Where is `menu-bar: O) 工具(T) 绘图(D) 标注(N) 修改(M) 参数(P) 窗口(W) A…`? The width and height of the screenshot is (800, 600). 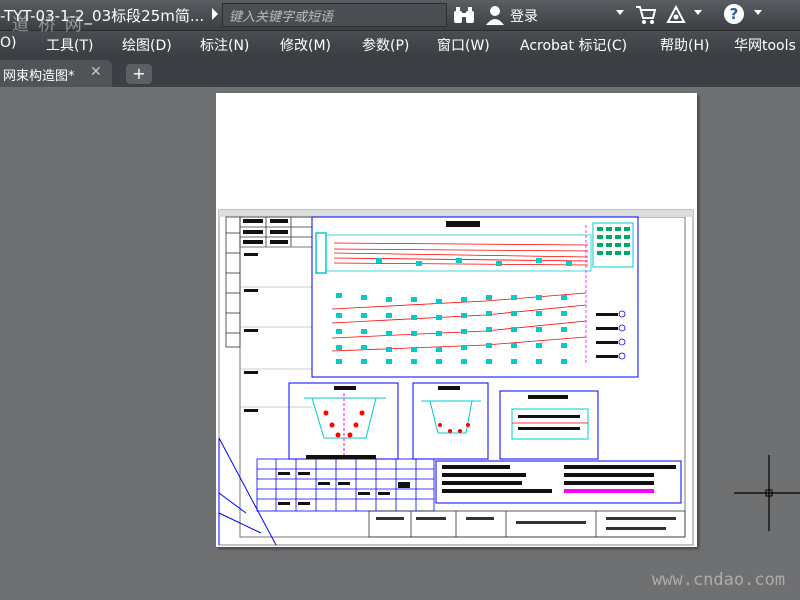 menu-bar: O) 工具(T) 绘图(D) 标注(N) 修改(M) 参数(P) 窗口(W) A… is located at coordinates (400, 44).